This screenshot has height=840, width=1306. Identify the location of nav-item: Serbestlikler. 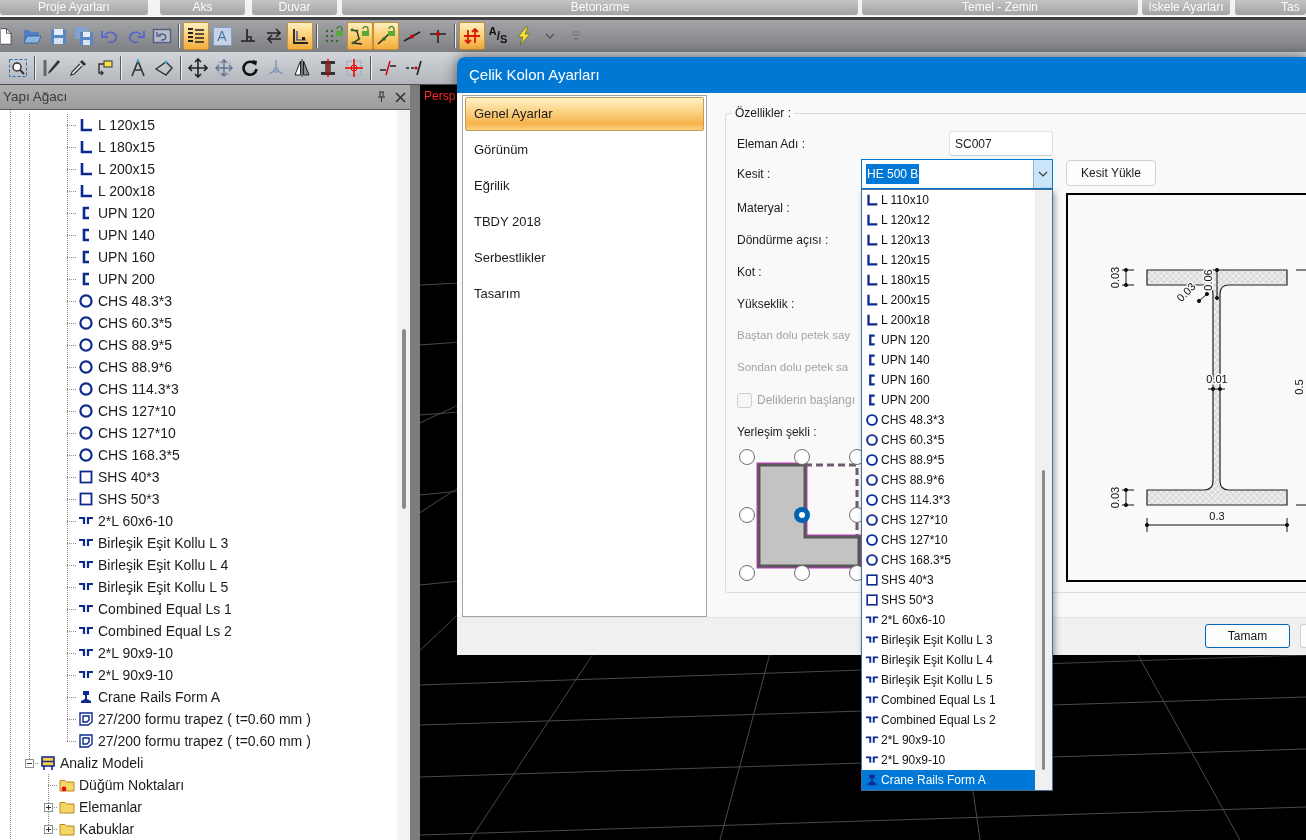
(584, 258).